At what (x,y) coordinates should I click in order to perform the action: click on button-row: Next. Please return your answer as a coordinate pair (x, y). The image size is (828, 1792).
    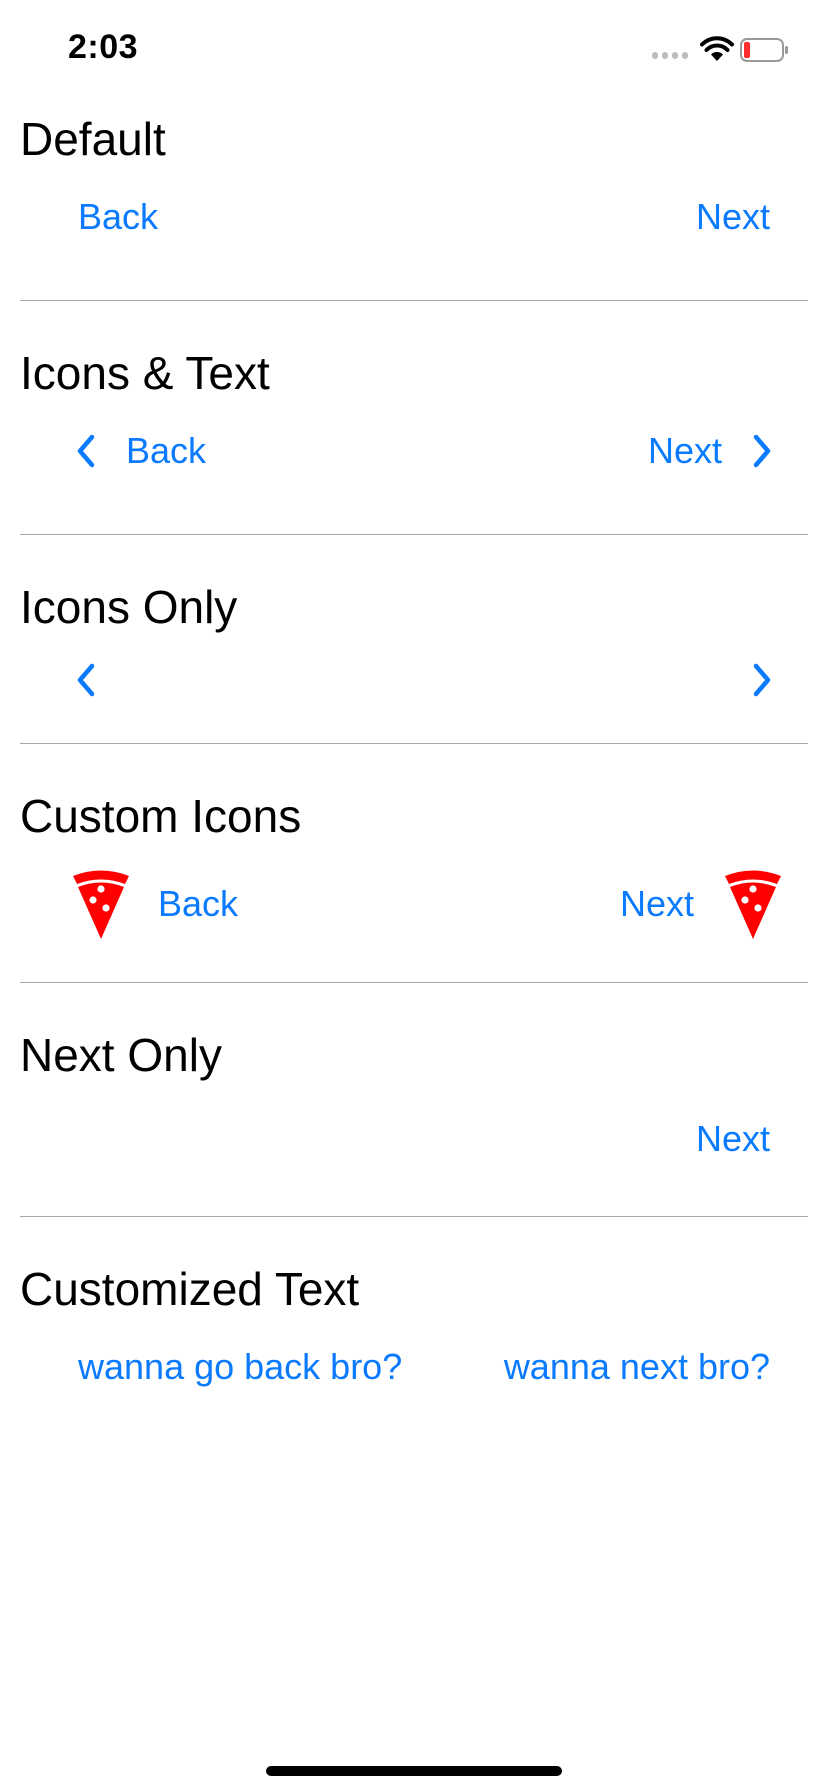
    Looking at the image, I should click on (414, 1144).